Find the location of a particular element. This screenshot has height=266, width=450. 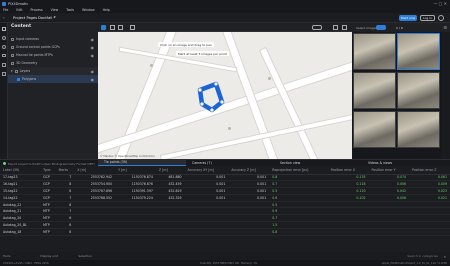

selection-label: Selection is located at coordinates (85, 256).